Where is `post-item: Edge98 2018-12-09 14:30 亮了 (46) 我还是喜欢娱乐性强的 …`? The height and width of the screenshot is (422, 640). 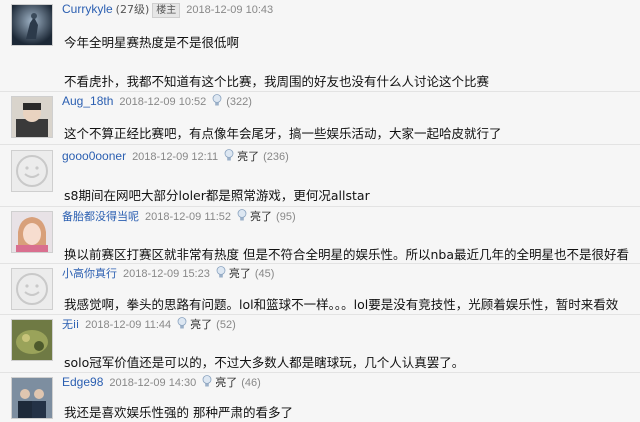 post-item: Edge98 2018-12-09 14:30 亮了 (46) 我还是喜欢娱乐性强的 … is located at coordinates (320, 397).